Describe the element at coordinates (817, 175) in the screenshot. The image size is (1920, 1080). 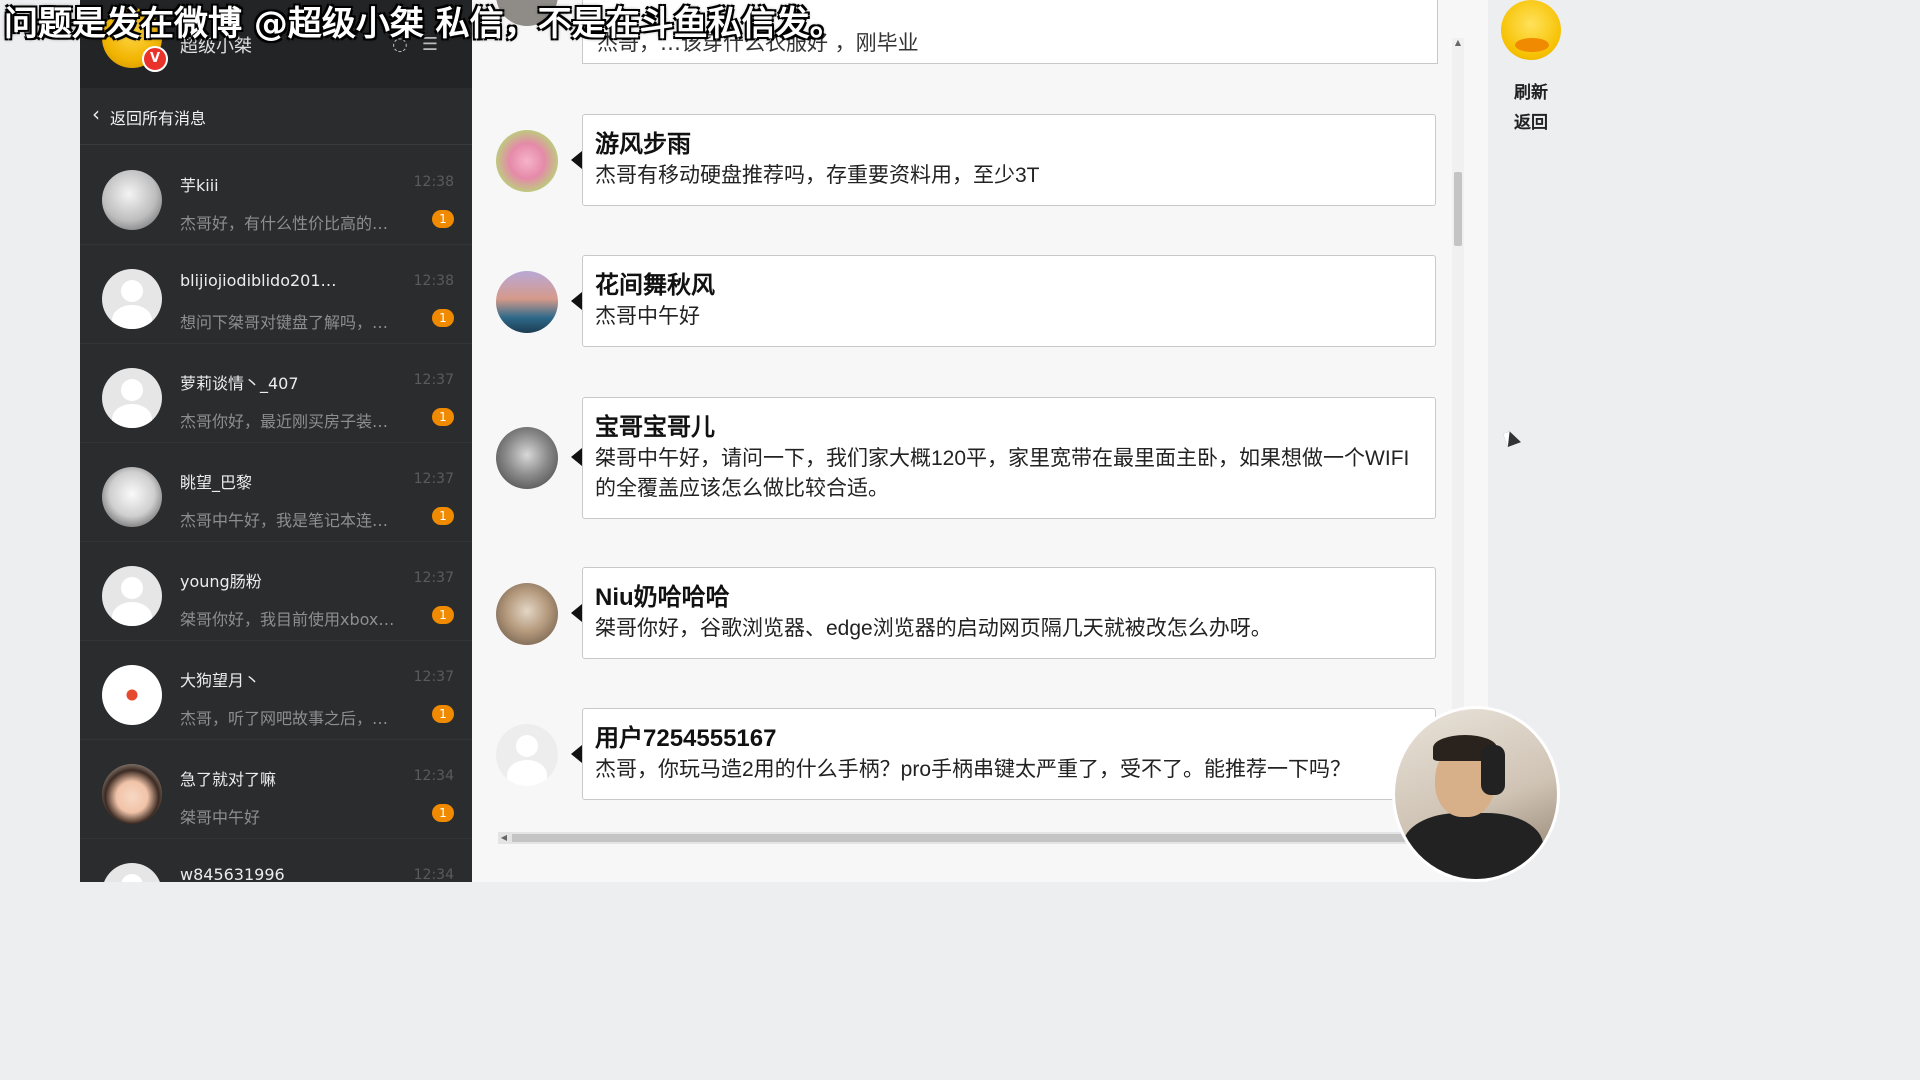
I see `message-text: 杰哥有移动硬盘推荐吗，存重要资料用，至少3T` at that location.